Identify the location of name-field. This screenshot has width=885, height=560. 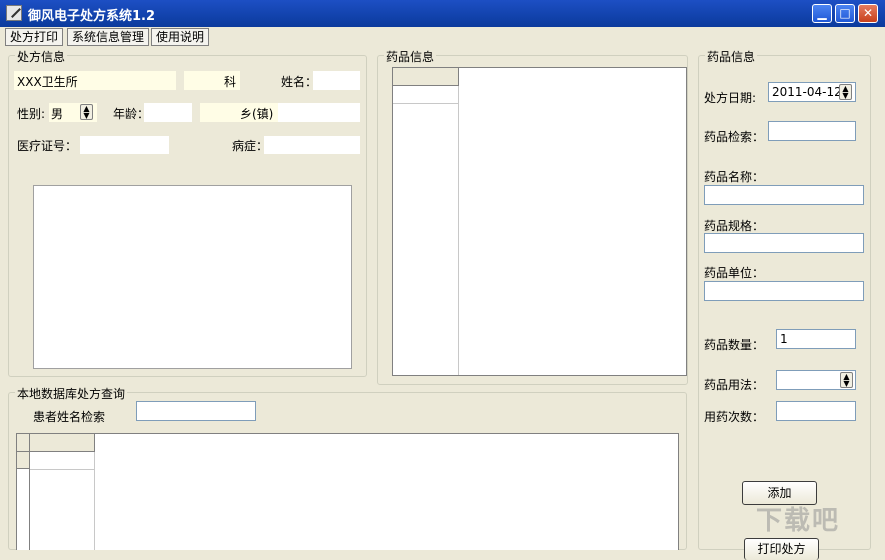
(336, 80).